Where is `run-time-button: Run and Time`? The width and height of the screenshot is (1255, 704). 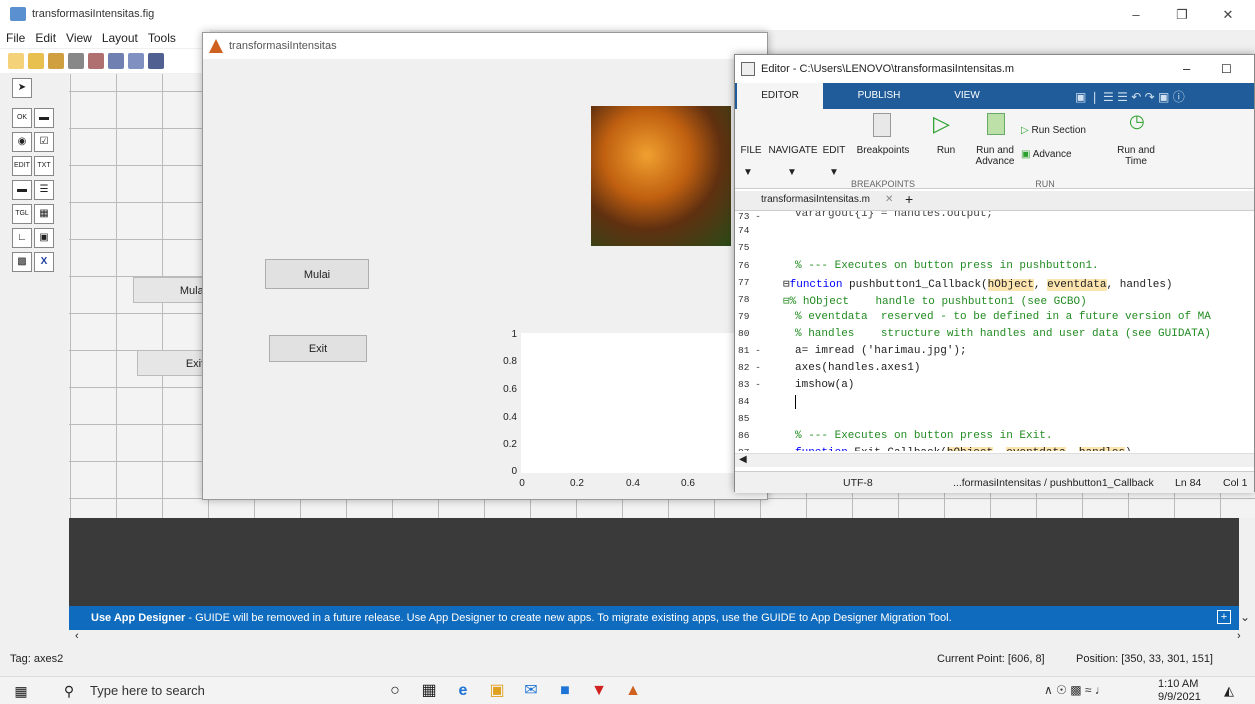 run-time-button: Run and Time is located at coordinates (1136, 156).